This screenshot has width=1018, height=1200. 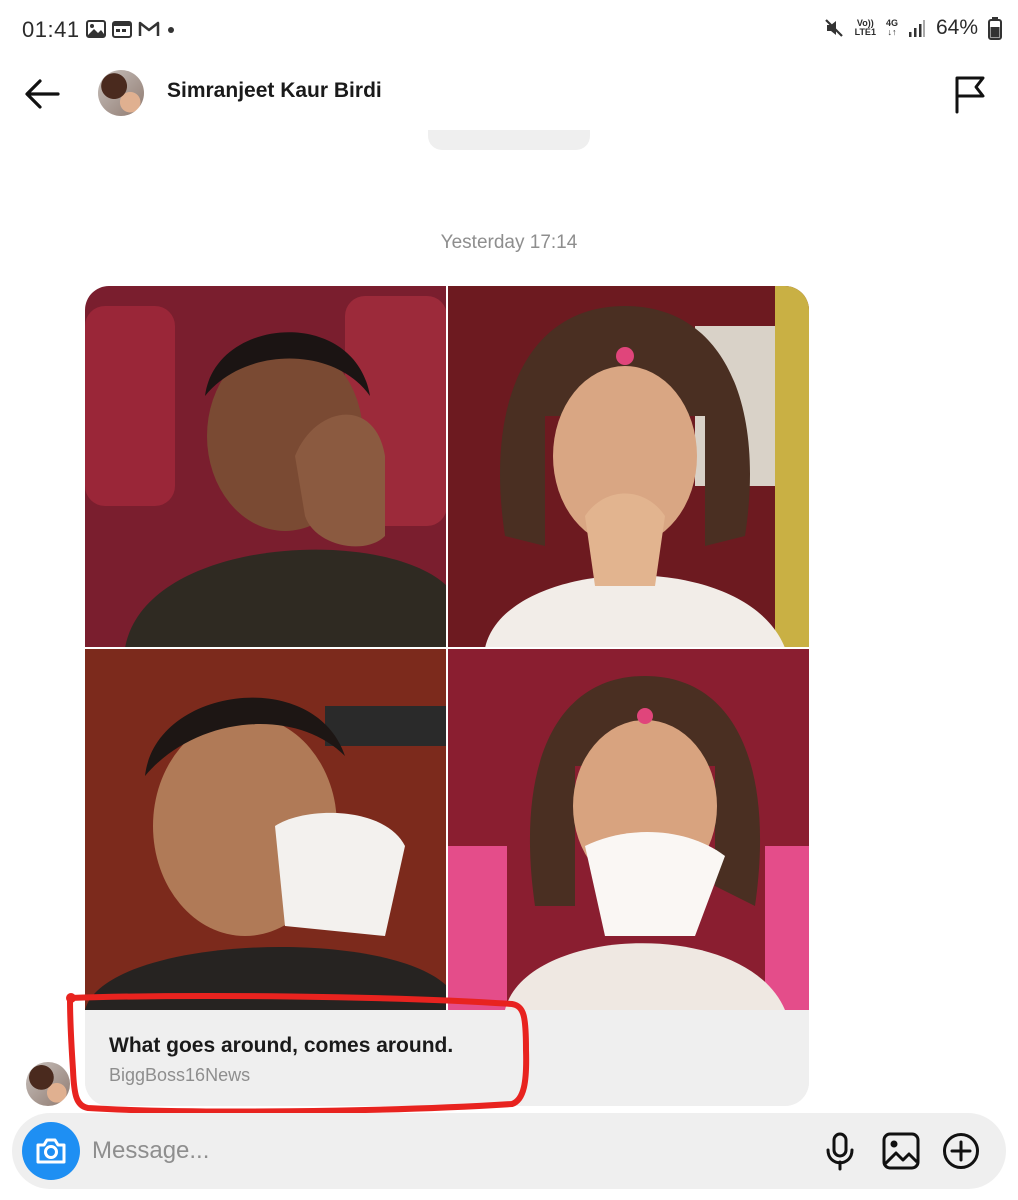 I want to click on status-bar: 01:41 Vo)) LTE1 4G ↓↑ 64%, so click(x=509, y=30).